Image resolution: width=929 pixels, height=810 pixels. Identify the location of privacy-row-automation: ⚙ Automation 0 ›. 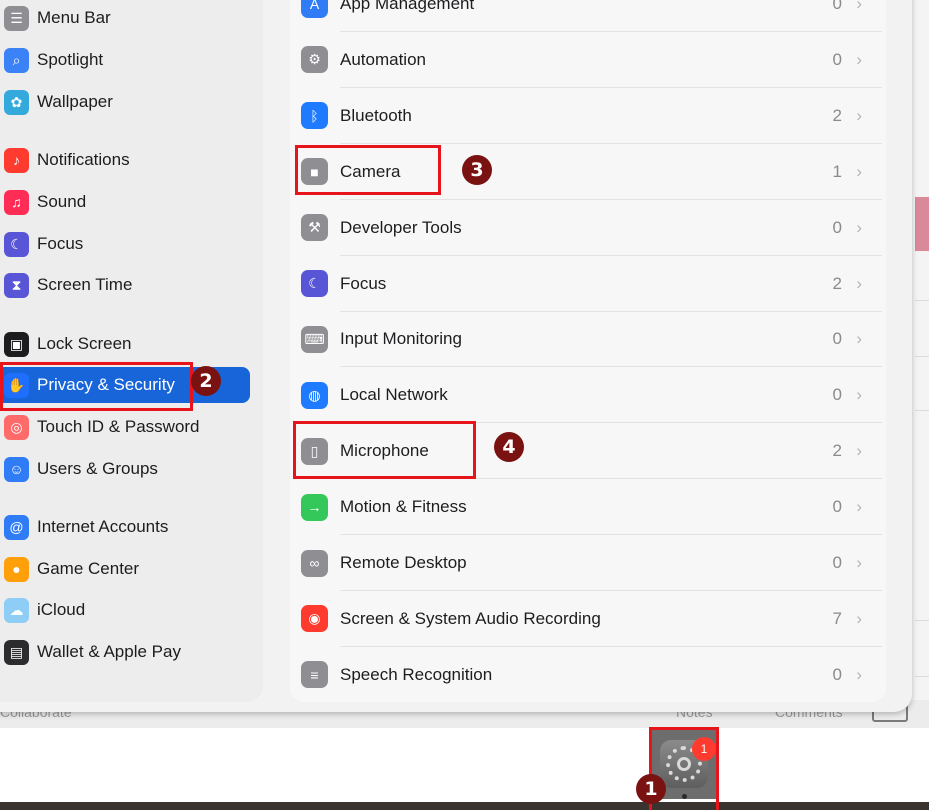
(591, 60).